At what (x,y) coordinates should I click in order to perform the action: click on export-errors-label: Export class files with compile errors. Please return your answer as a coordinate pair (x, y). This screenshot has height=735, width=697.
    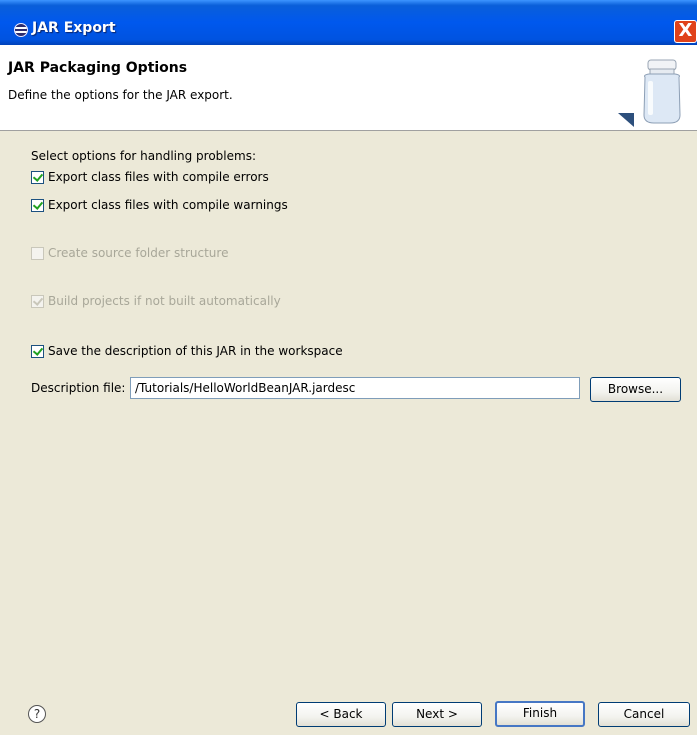
    Looking at the image, I should click on (158, 177).